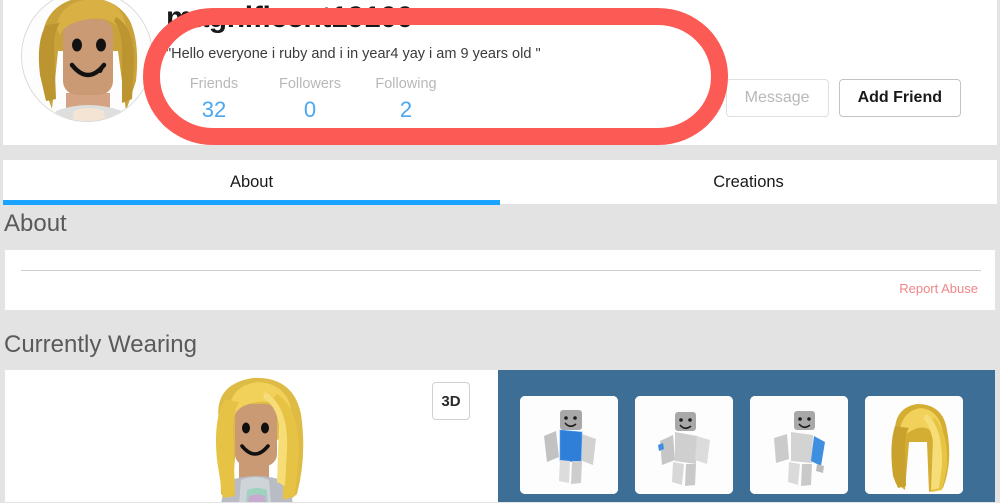 This screenshot has height=503, width=1000. I want to click on stat-friends-value: 32, so click(214, 109).